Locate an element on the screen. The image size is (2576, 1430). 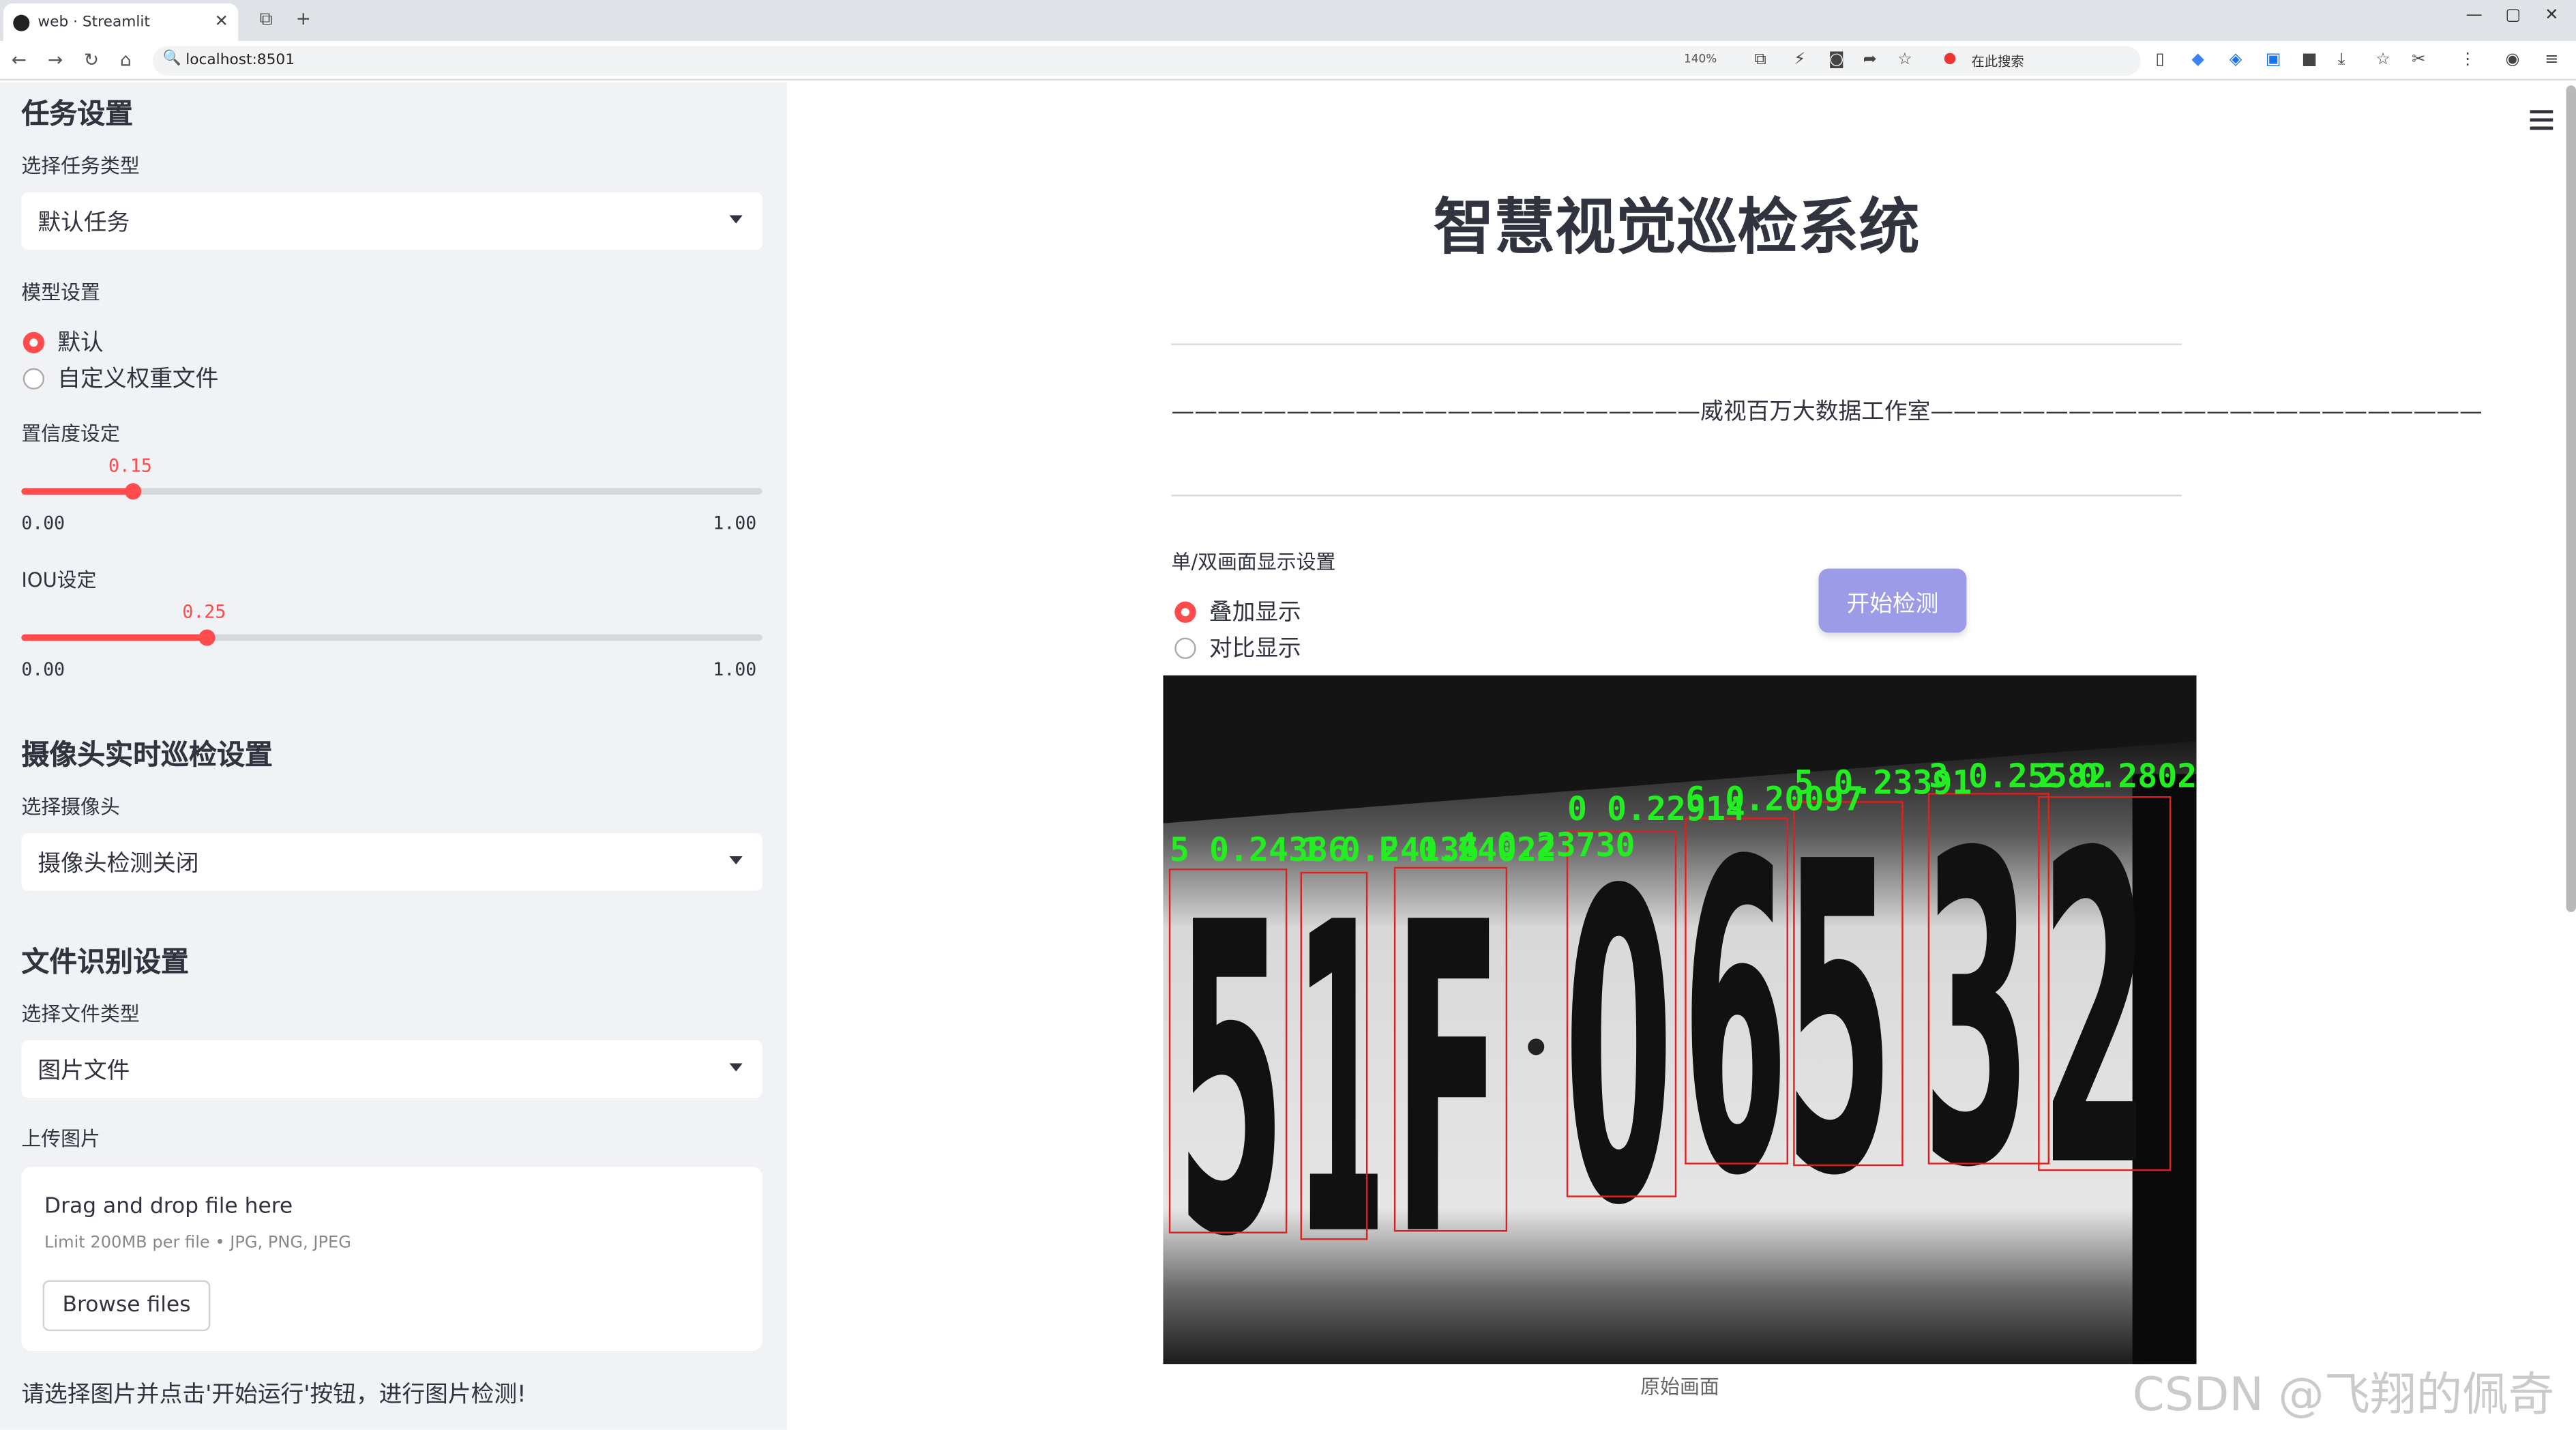
reload-icon: ↻ is located at coordinates (91, 60).